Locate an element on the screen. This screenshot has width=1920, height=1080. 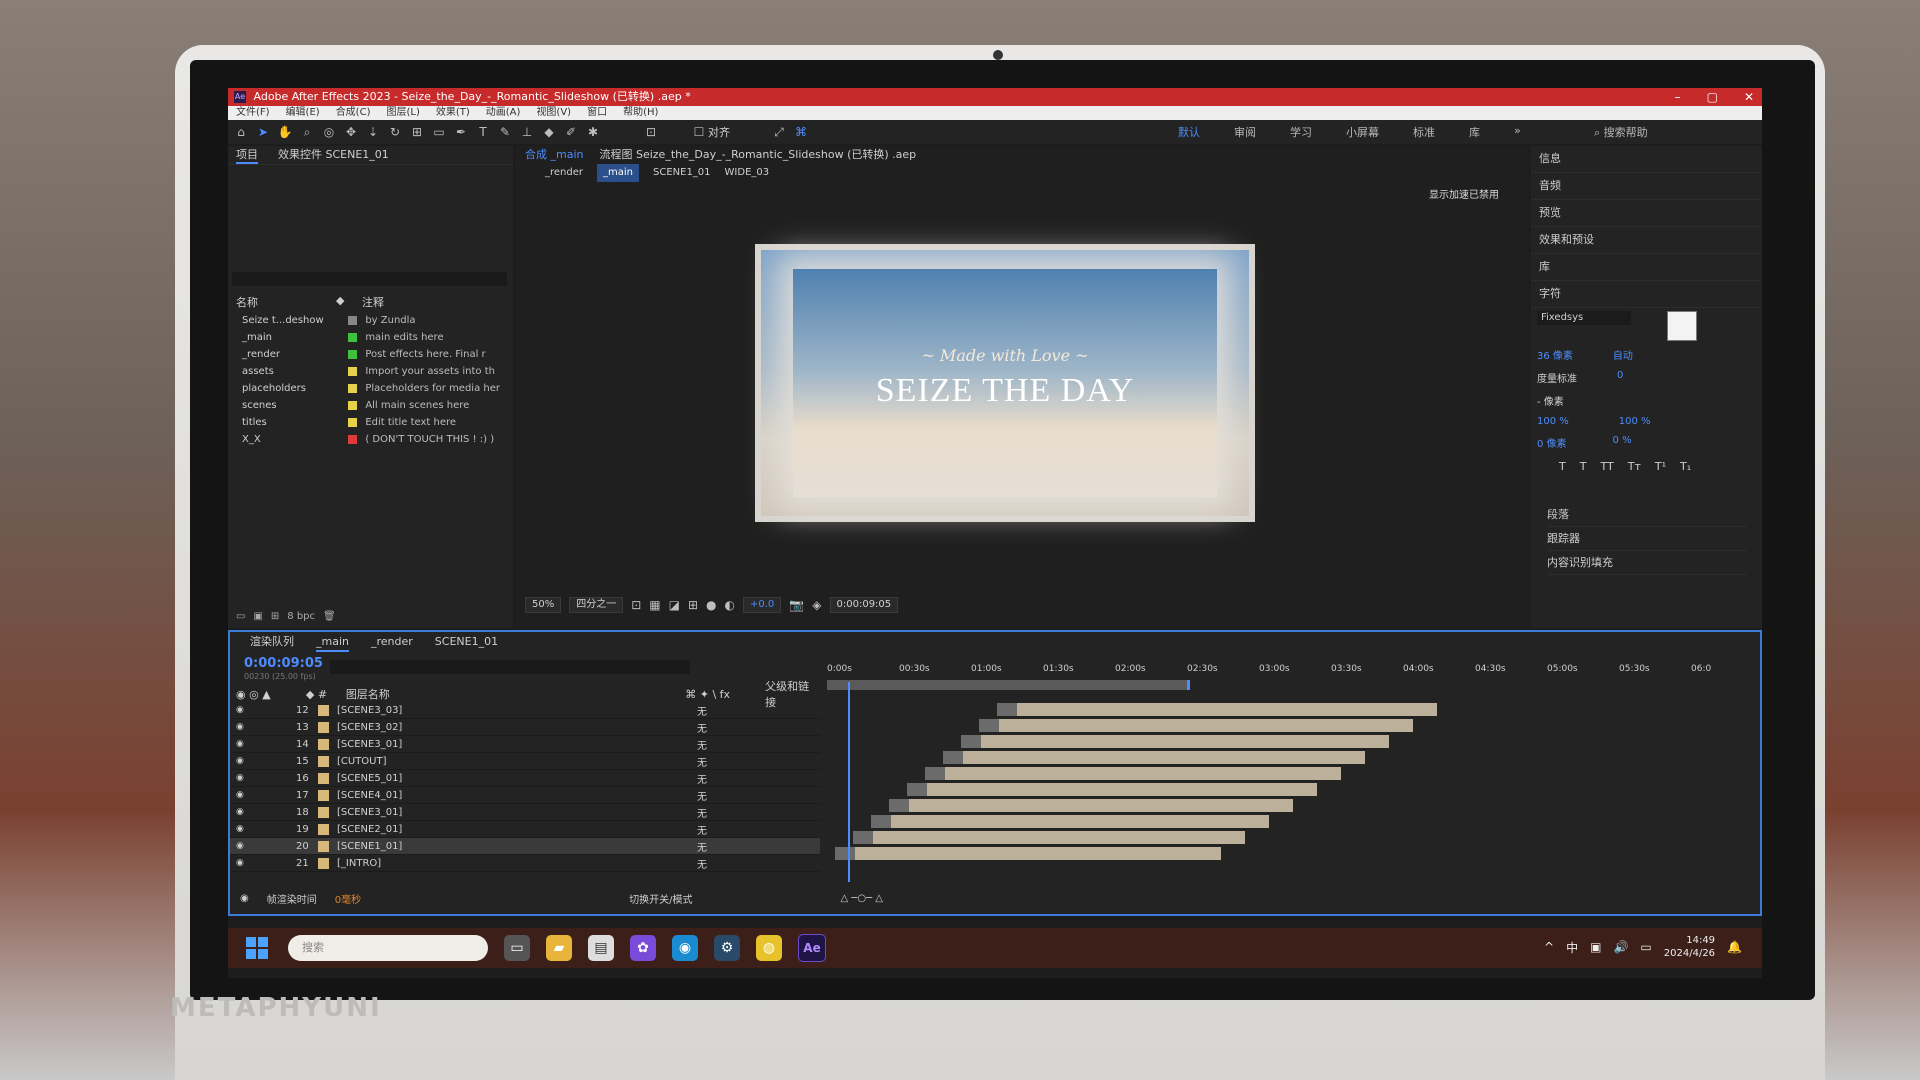
menu-effect: 效果(T) is located at coordinates (453, 113).